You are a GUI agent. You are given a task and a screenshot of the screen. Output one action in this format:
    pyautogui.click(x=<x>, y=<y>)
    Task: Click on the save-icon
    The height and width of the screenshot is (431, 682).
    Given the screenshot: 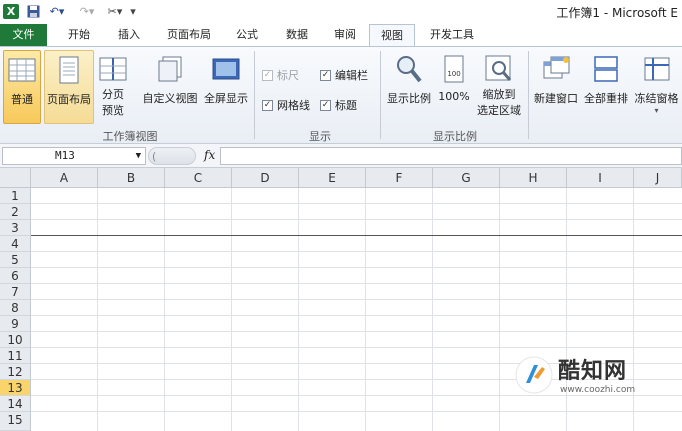 What is the action you would take?
    pyautogui.click(x=33, y=11)
    